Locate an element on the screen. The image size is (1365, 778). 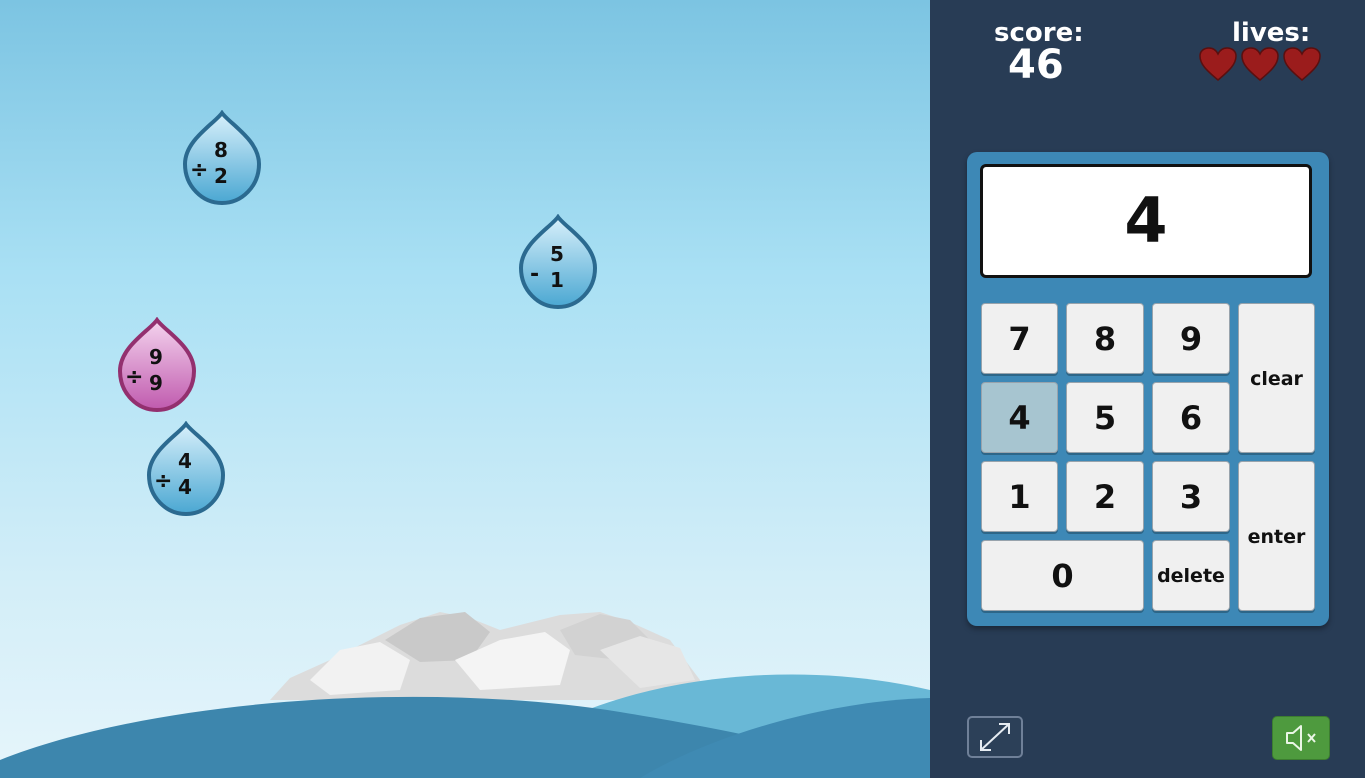
sound-toggle-button is located at coordinates (1301, 738).